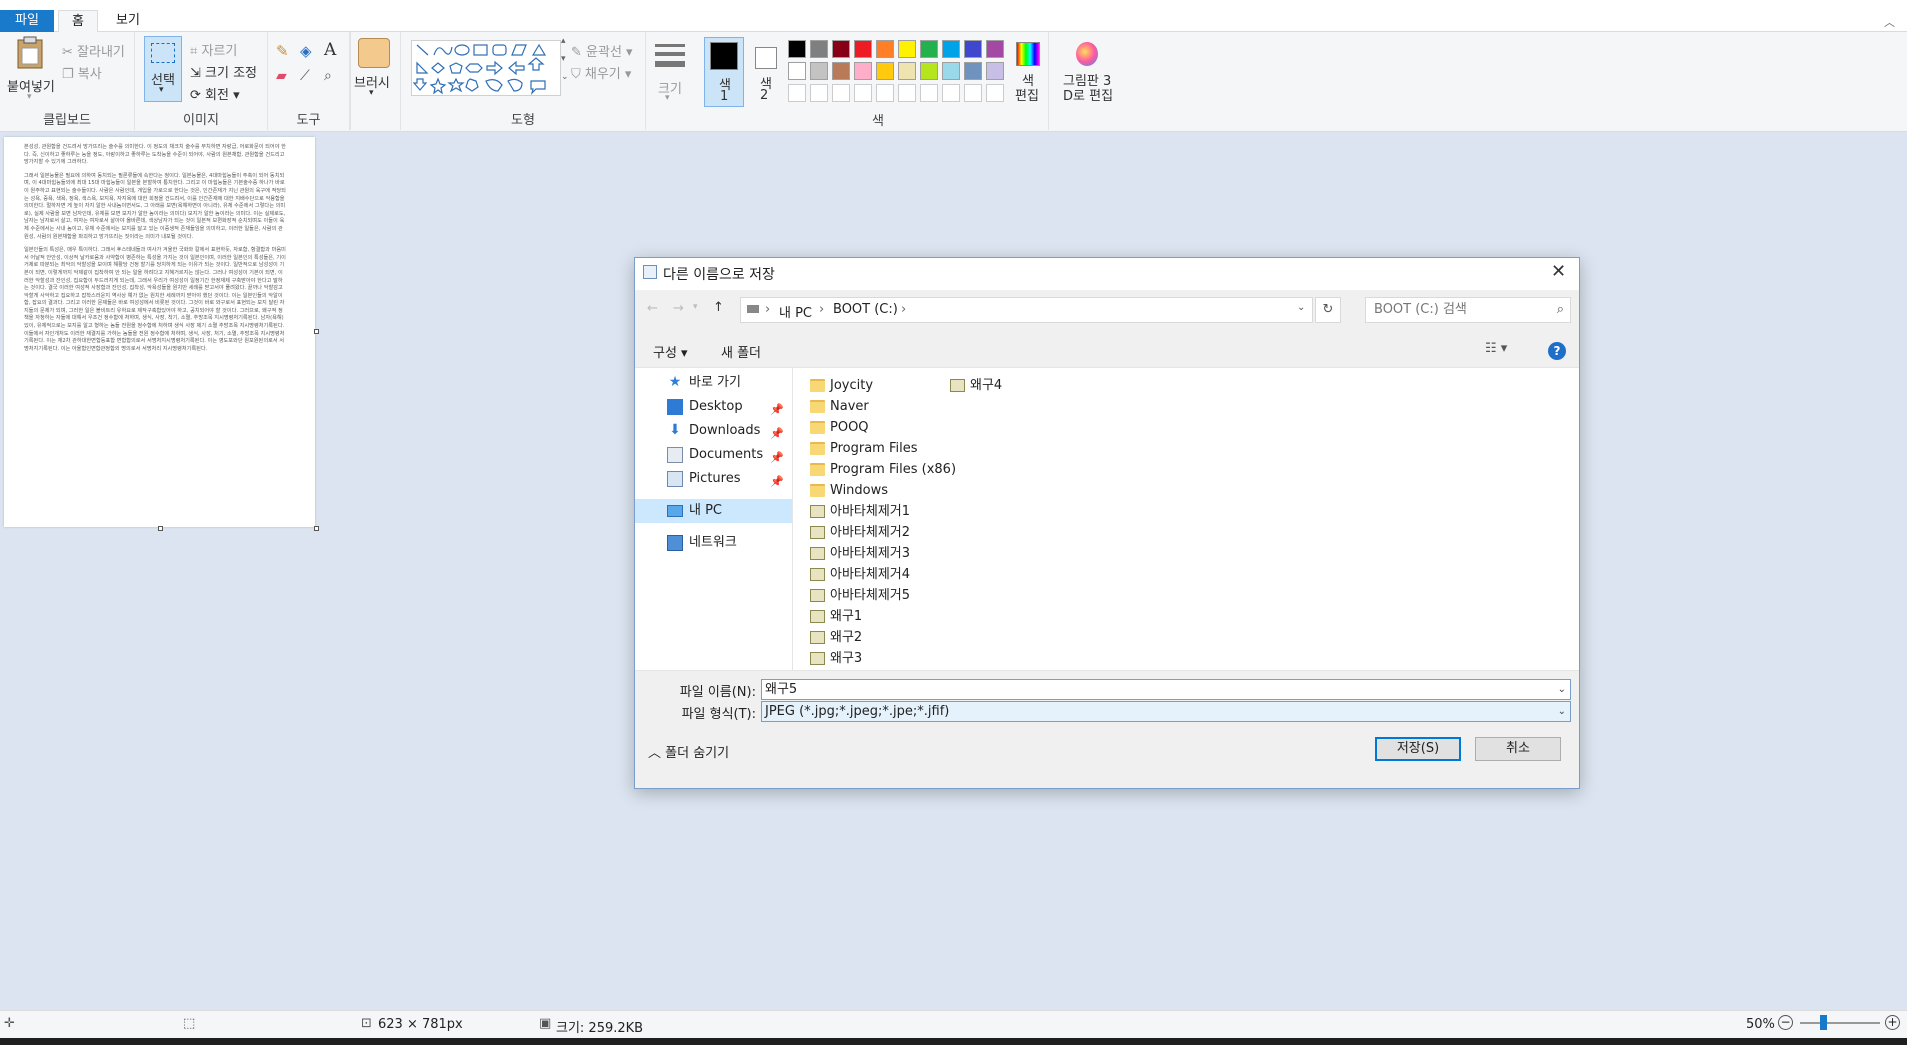 This screenshot has width=1907, height=1045. I want to click on nav-item-network: 네트워크, so click(713, 543).